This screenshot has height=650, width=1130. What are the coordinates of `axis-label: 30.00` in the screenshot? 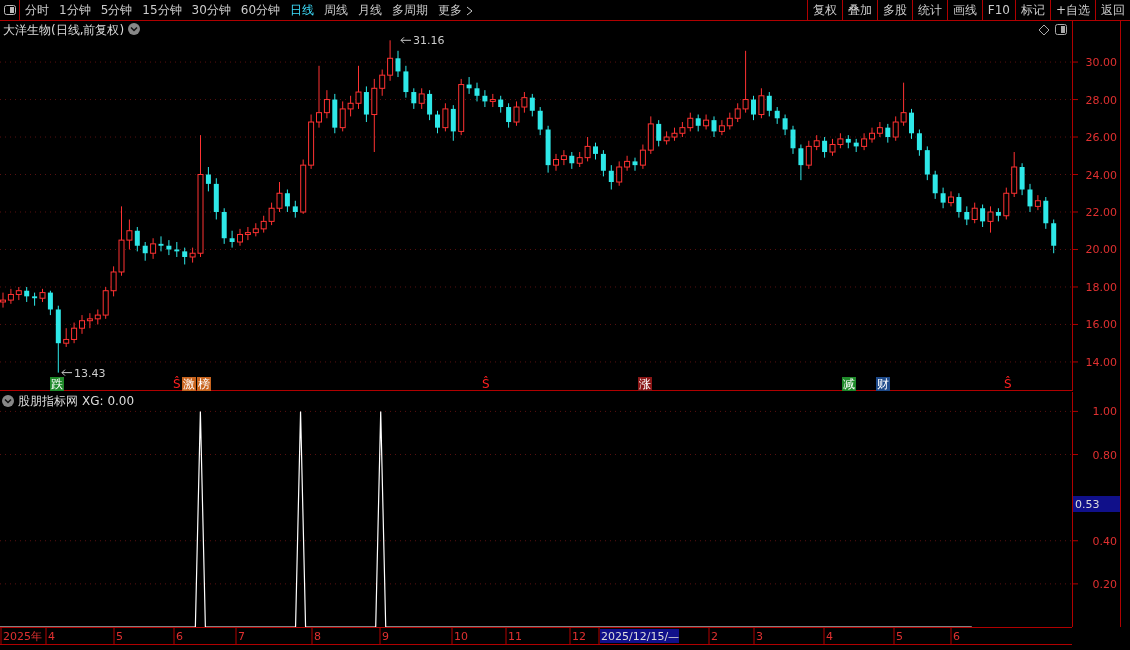 It's located at (1101, 63).